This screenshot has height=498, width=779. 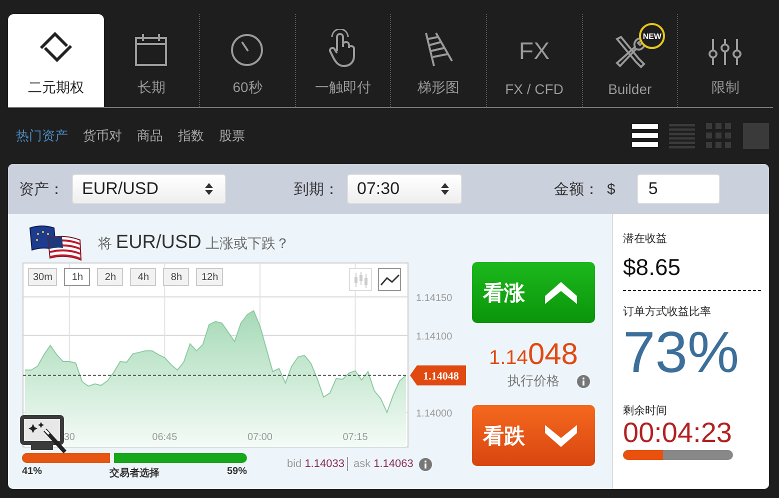 I want to click on time-left: 00:04:23, so click(x=678, y=433).